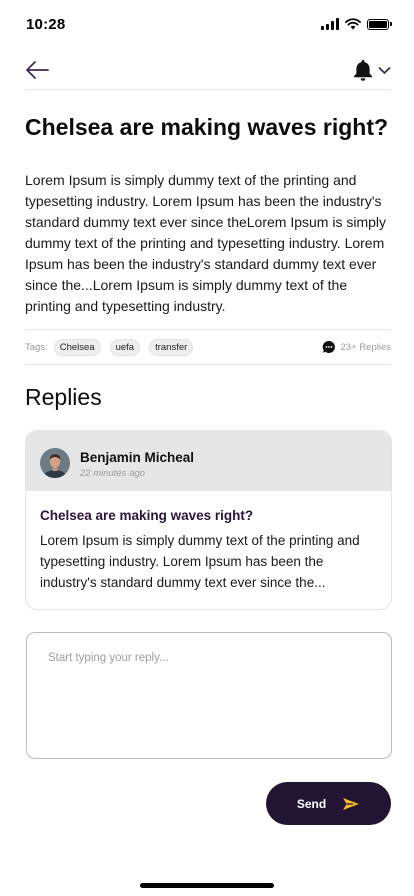 The image size is (414, 896). I want to click on signal-icon, so click(330, 24).